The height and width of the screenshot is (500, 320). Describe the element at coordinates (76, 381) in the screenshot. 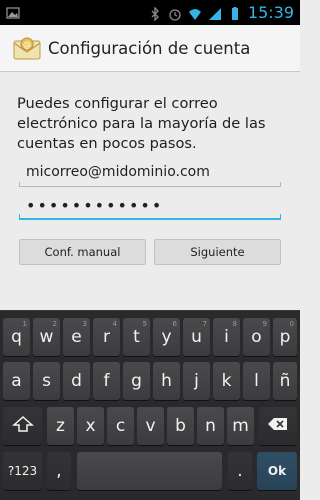

I see `key-d: d` at that location.